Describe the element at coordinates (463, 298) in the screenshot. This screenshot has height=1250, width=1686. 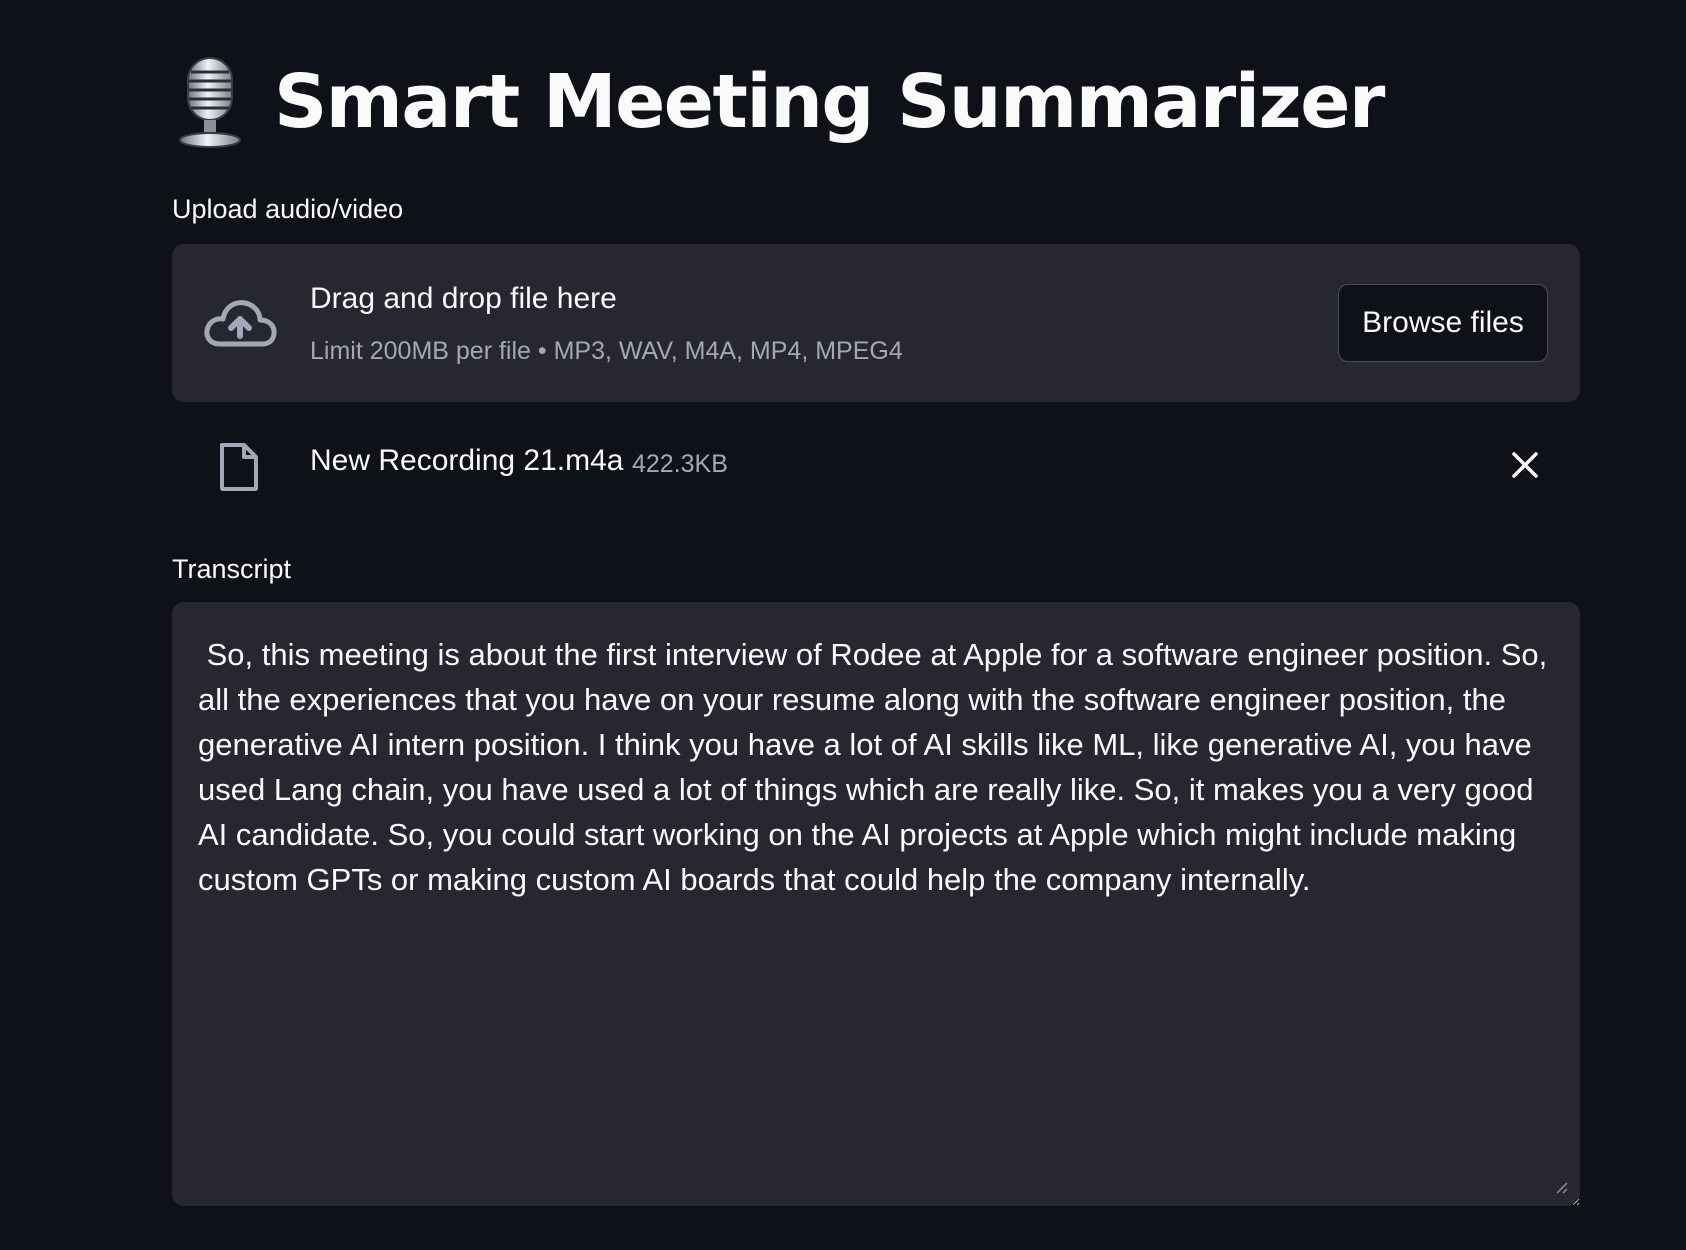
I see `dropzone-title: Drag and drop file here` at that location.